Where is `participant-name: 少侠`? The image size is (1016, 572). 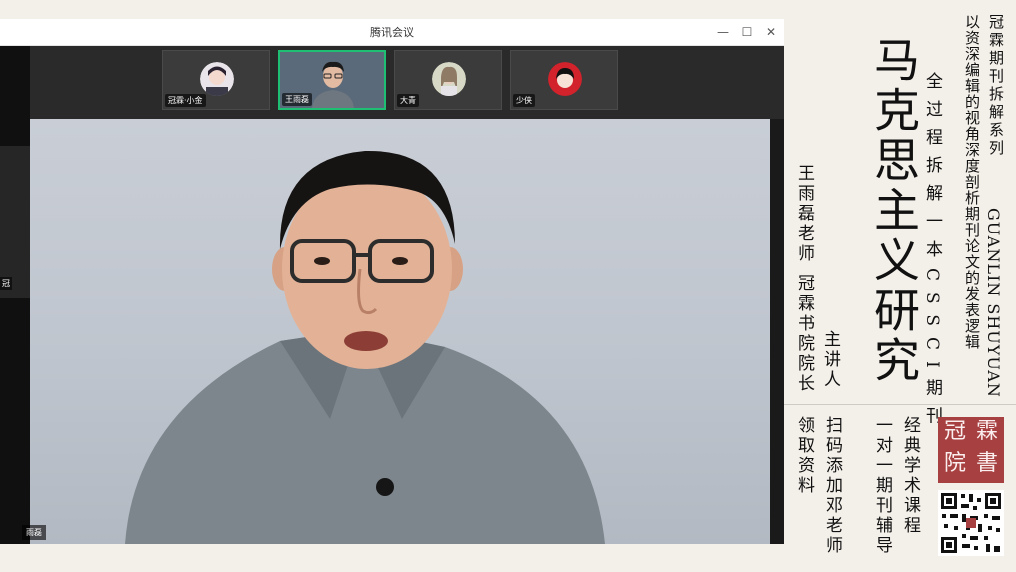
participant-name: 少侠 is located at coordinates (524, 100).